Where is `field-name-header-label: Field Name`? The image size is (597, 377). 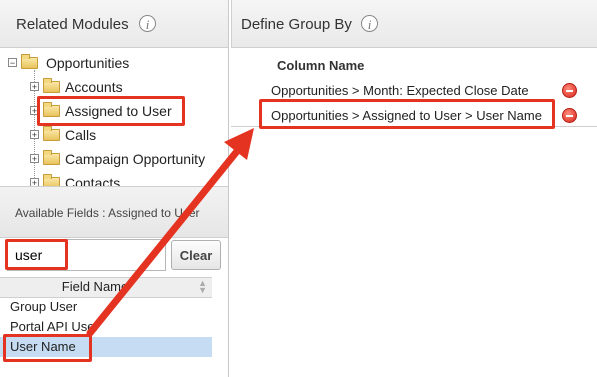
field-name-header-label: Field Name is located at coordinates (95, 286).